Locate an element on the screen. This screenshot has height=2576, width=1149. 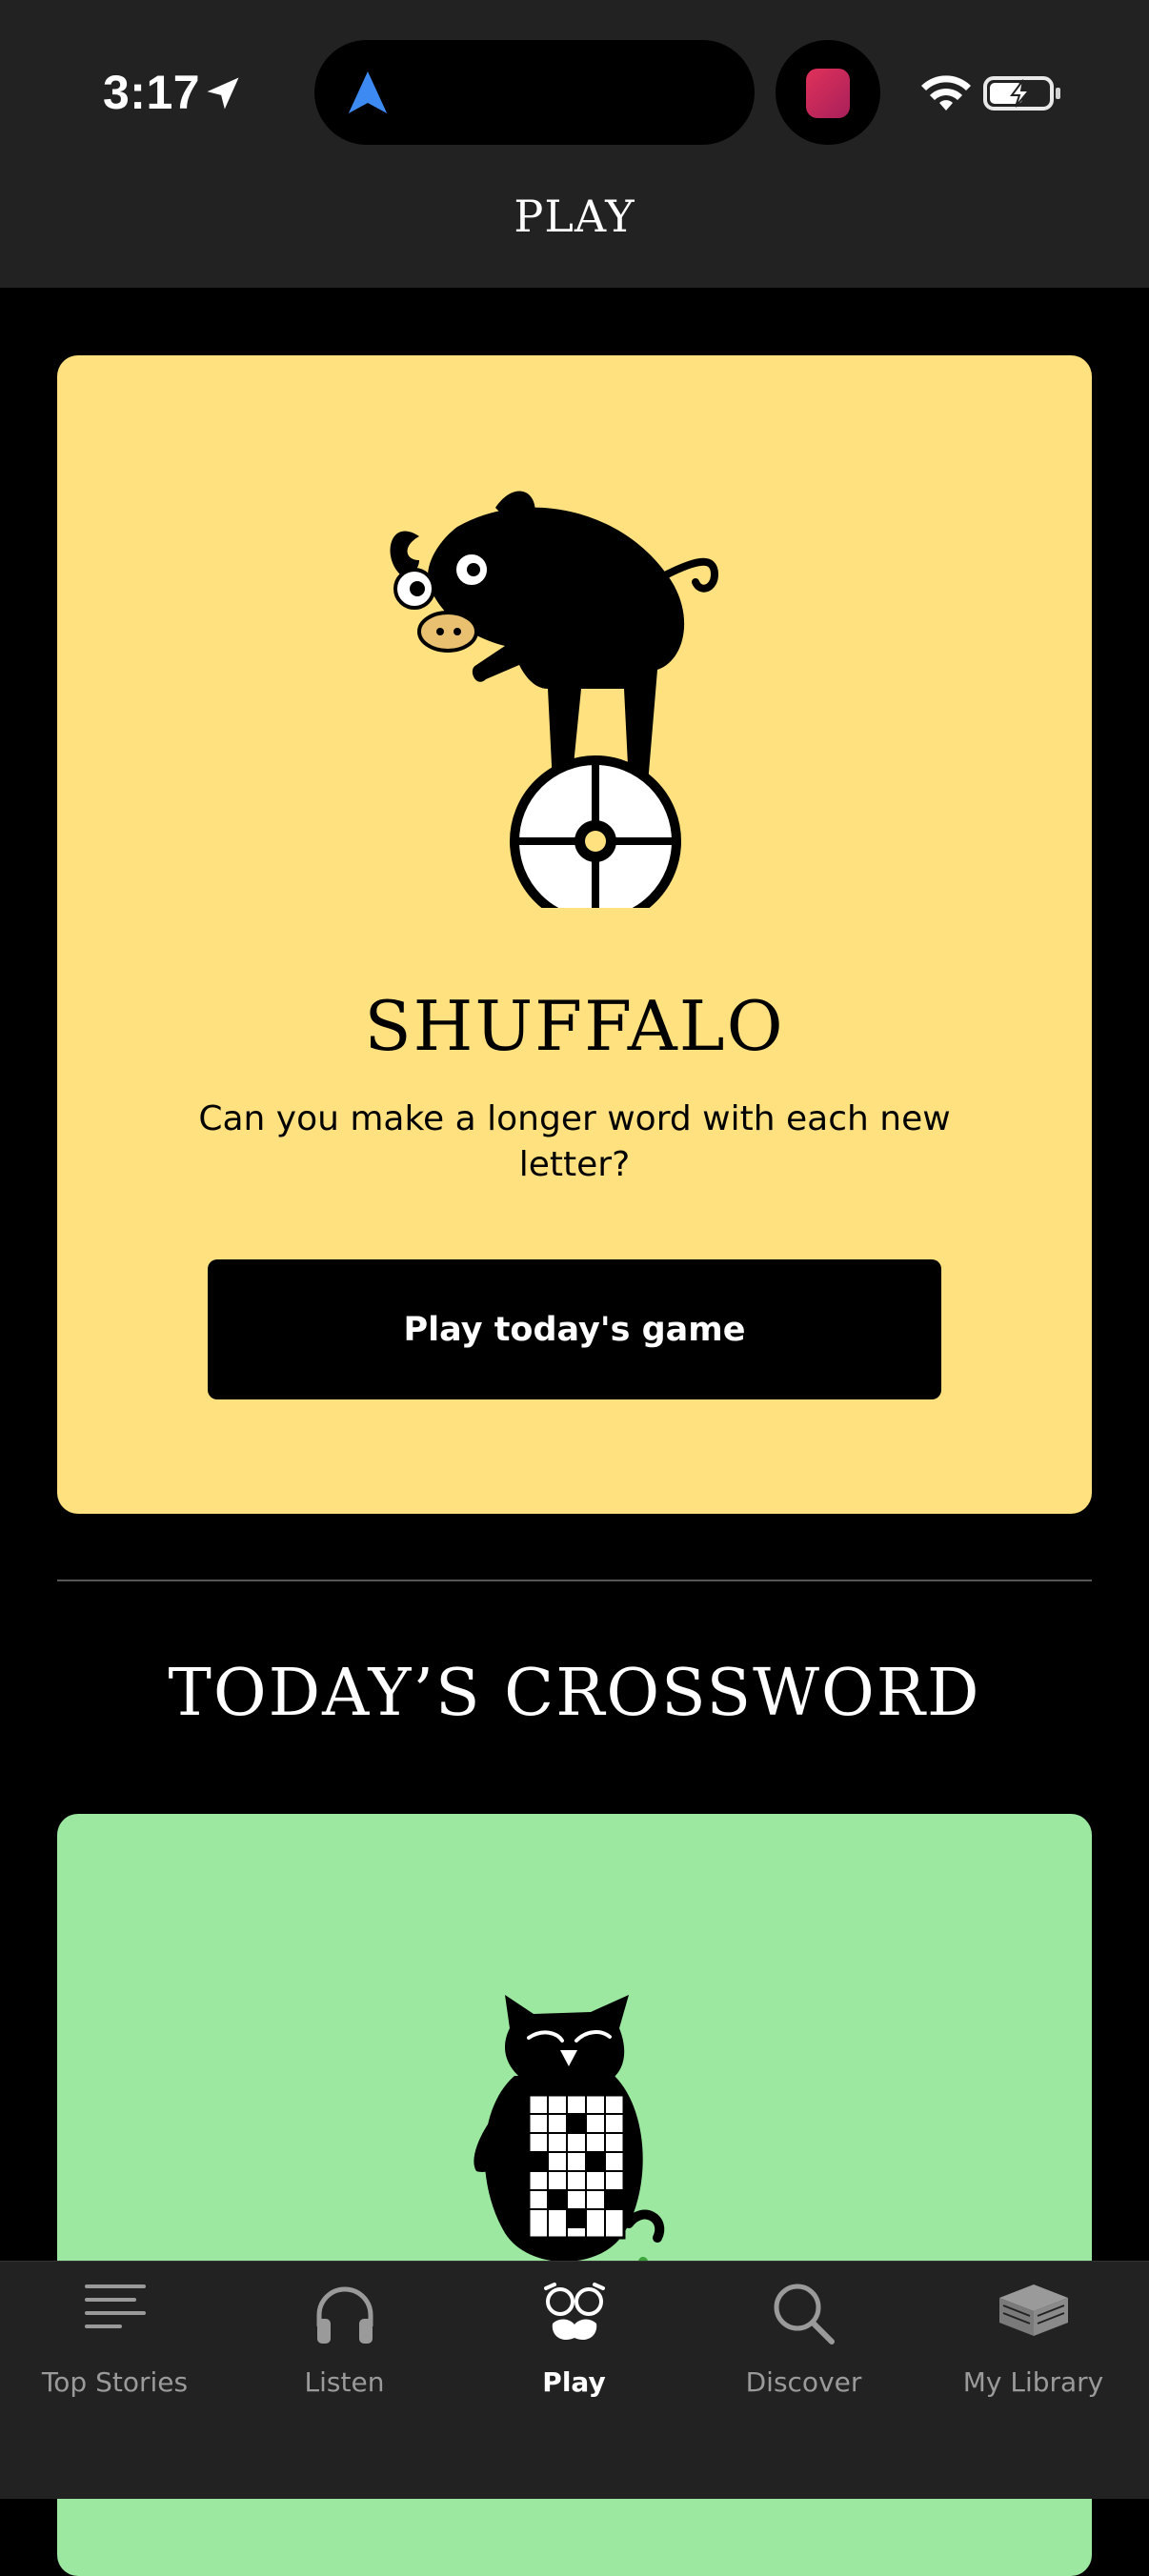
tab-my-library: My Library is located at coordinates (1033, 2338).